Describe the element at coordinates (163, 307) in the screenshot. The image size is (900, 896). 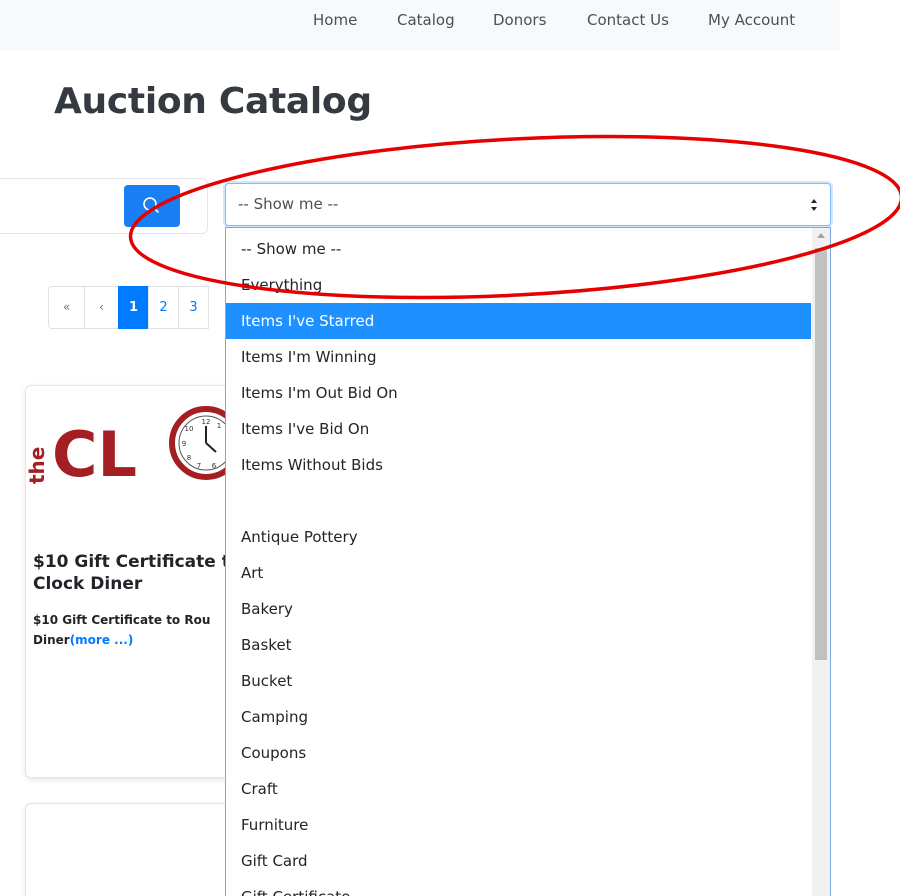
I see `pagination-page-2: 2` at that location.